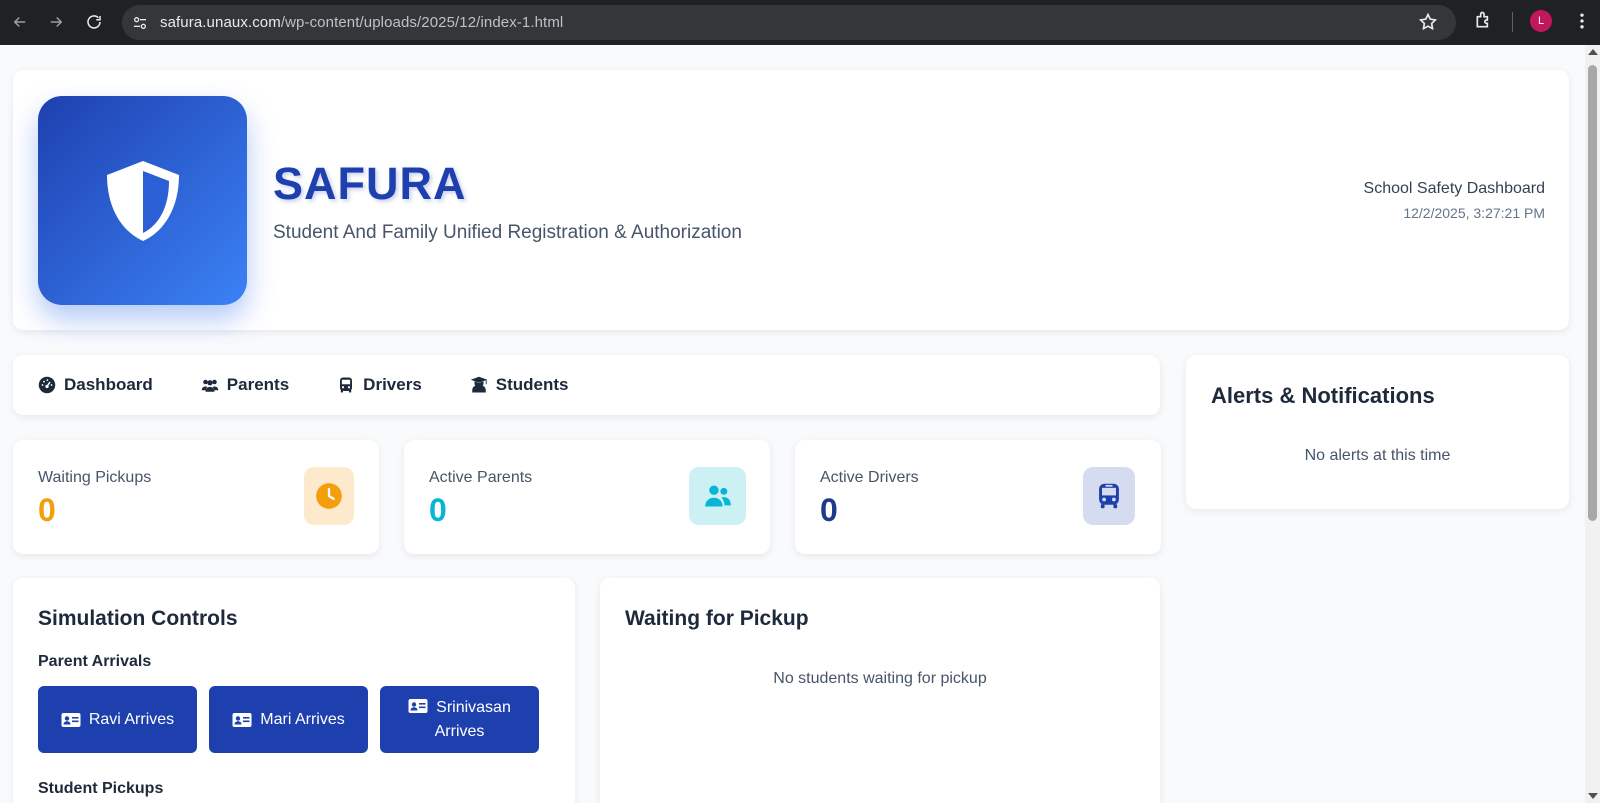  I want to click on alerts-title: Alerts & Notifications, so click(1323, 395).